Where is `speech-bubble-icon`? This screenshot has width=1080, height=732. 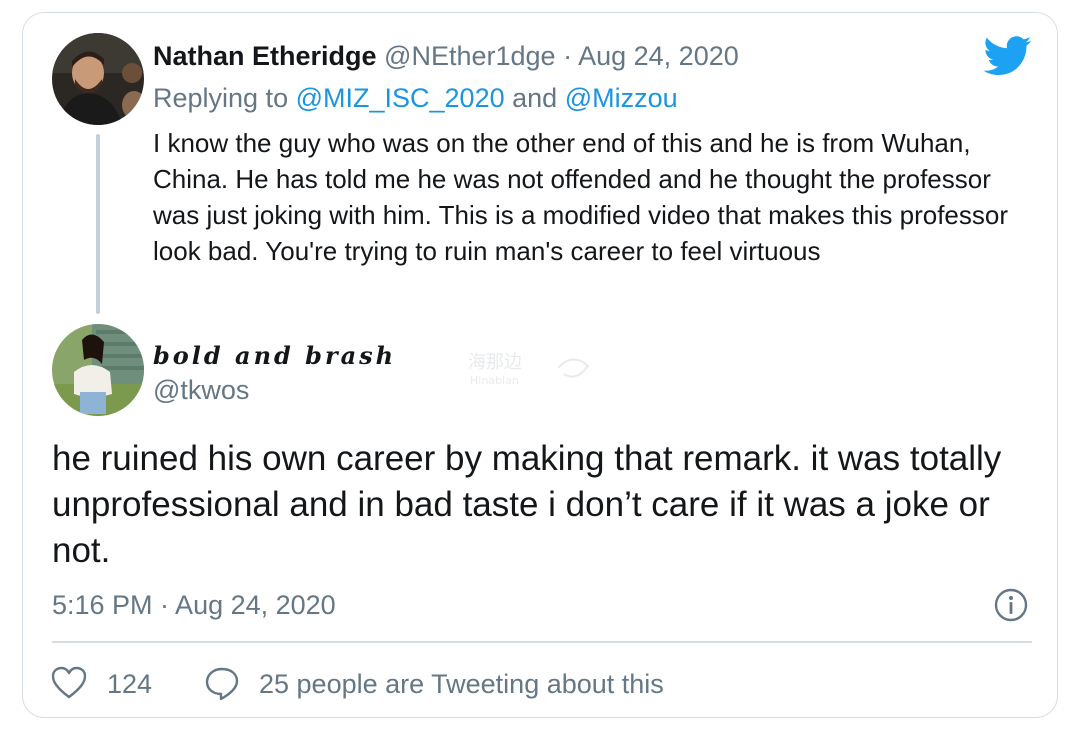 speech-bubble-icon is located at coordinates (222, 683).